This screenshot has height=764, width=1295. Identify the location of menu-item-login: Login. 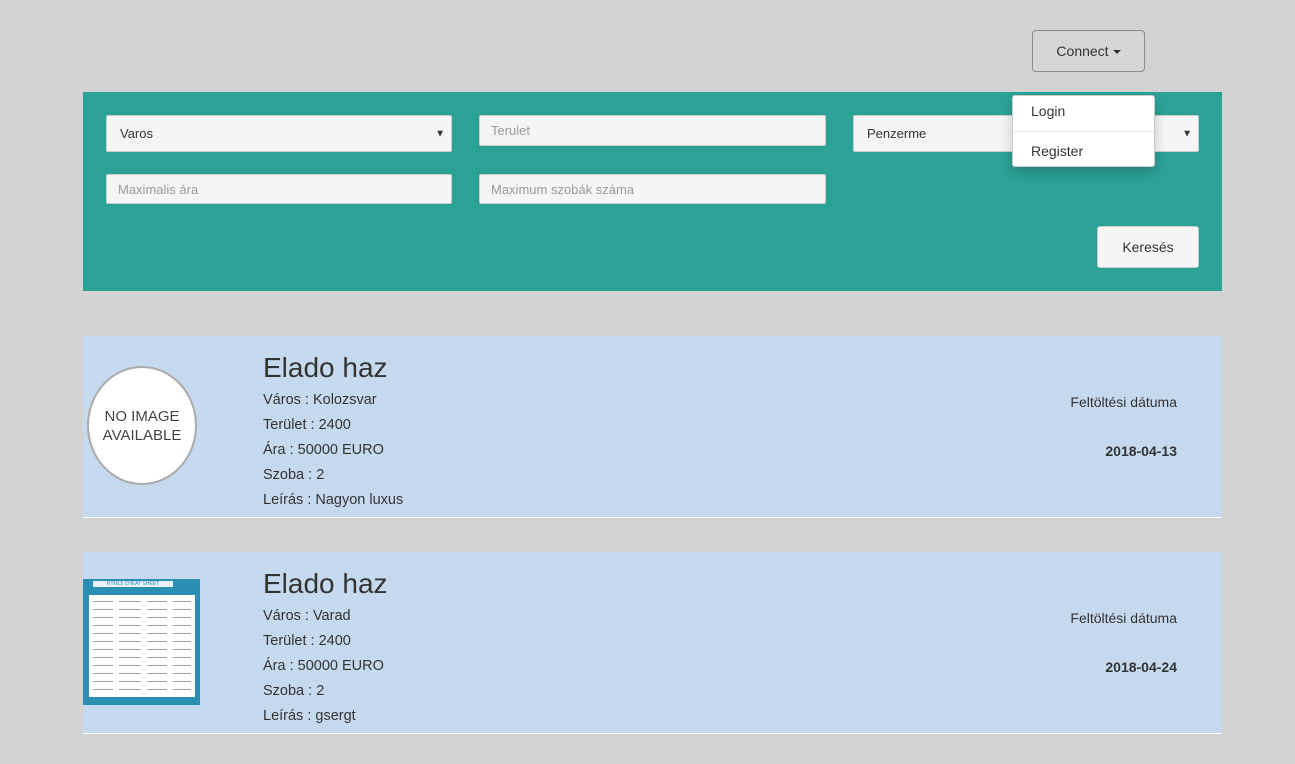
(1083, 111).